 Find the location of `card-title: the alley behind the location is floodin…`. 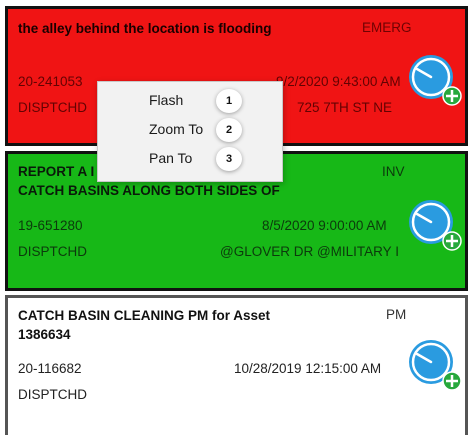

card-title: the alley behind the location is floodin… is located at coordinates (145, 28).